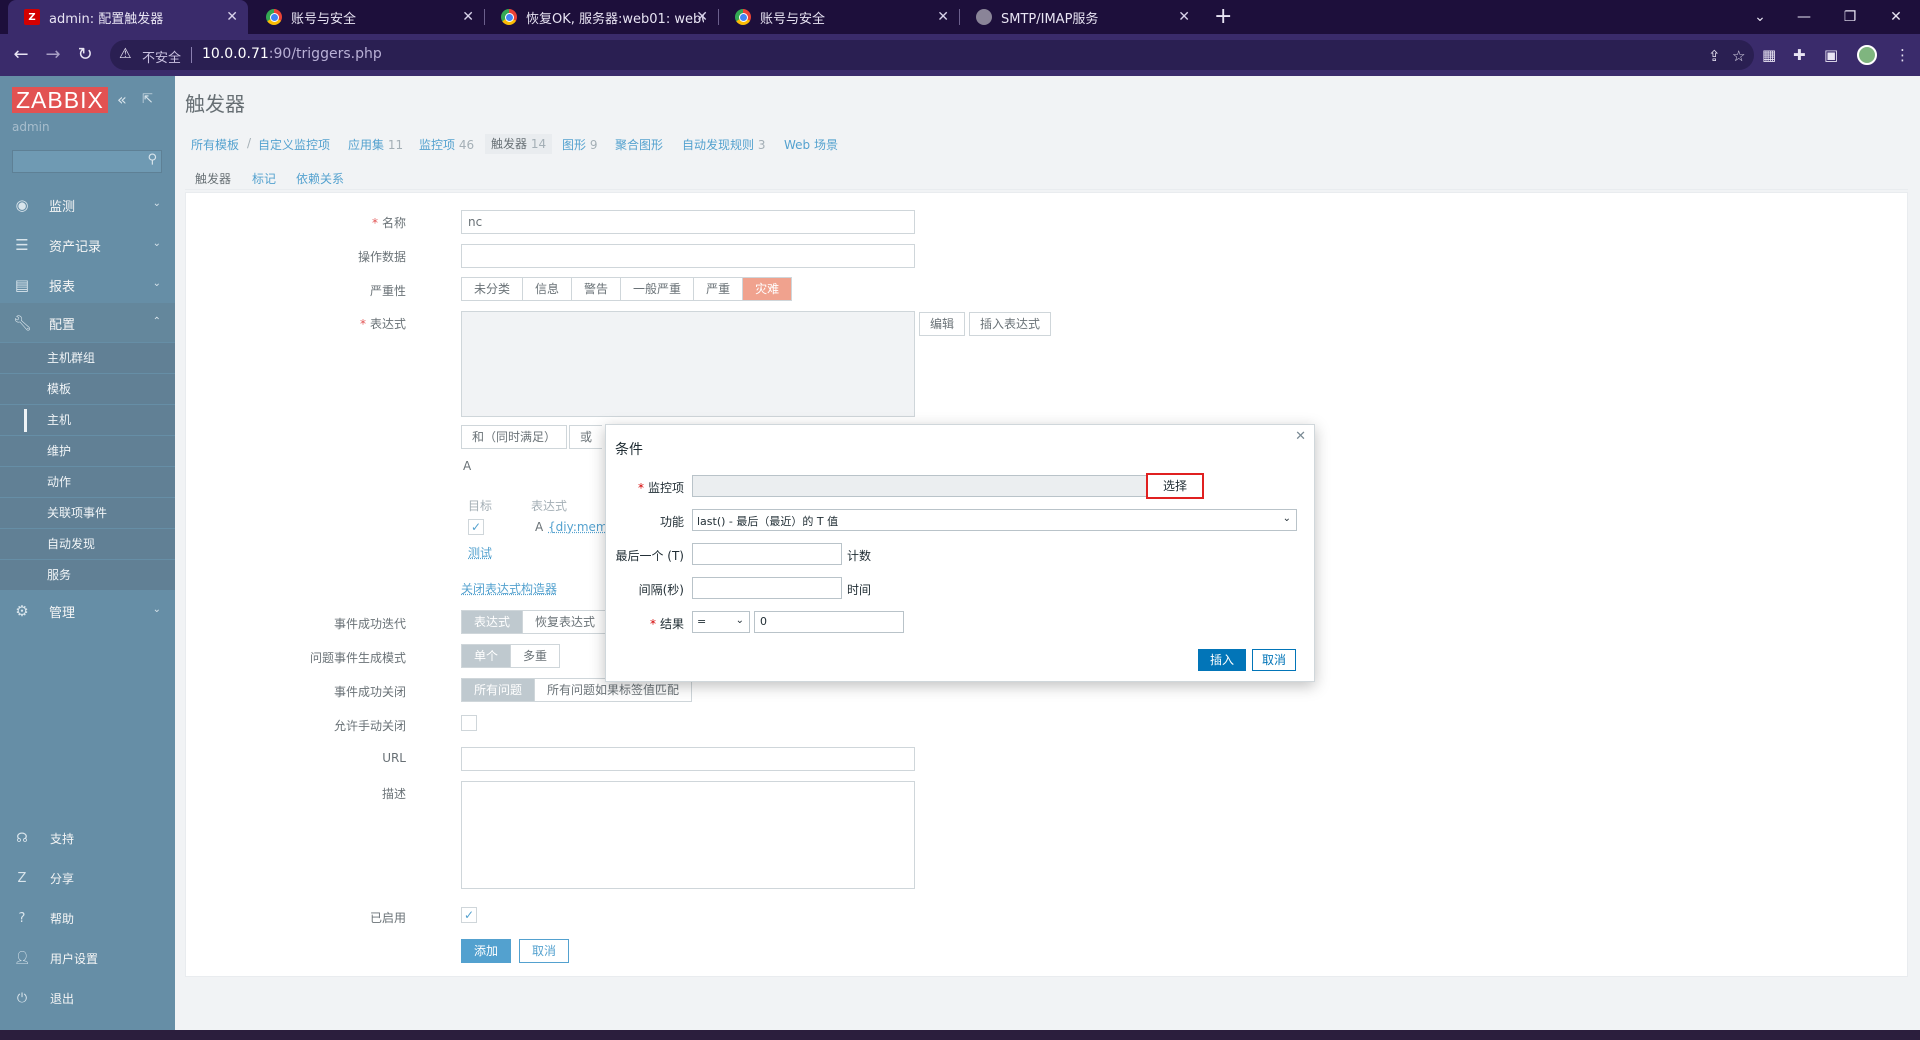 The width and height of the screenshot is (1920, 1040). I want to click on forward-icon: →, so click(53, 54).